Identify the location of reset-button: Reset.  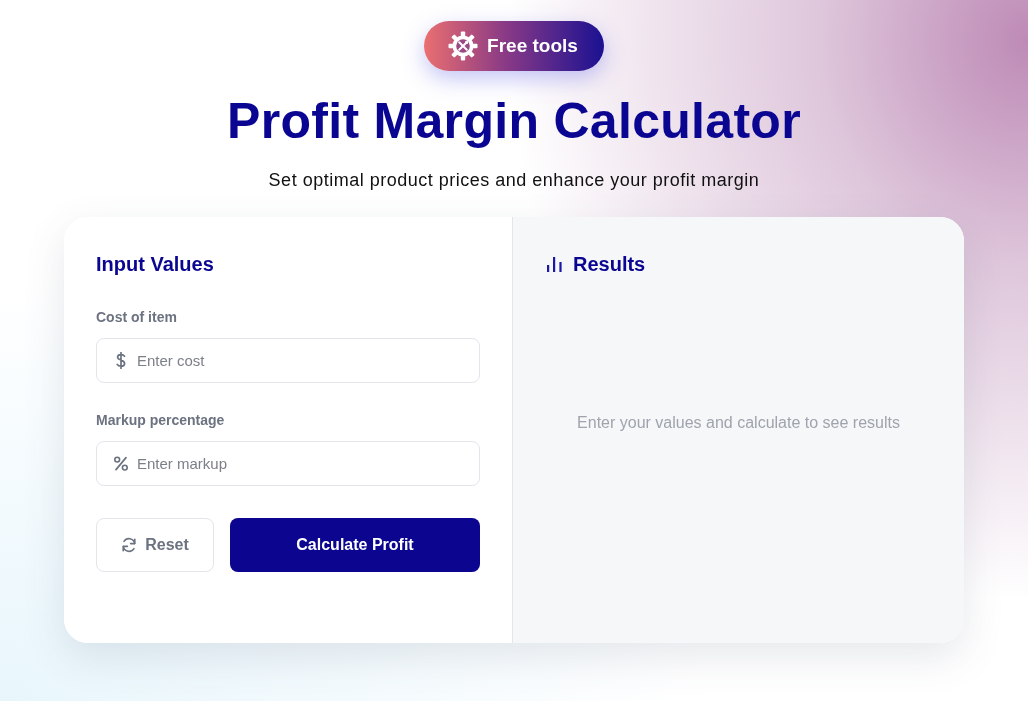
(155, 545).